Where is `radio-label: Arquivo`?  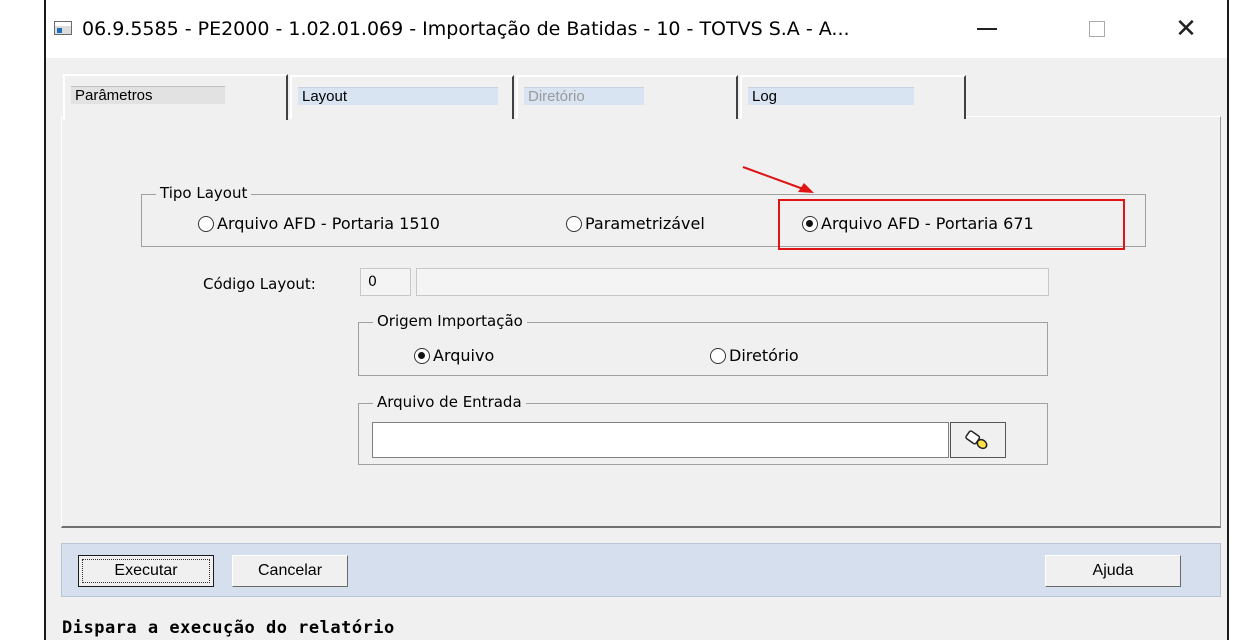
radio-label: Arquivo is located at coordinates (464, 355).